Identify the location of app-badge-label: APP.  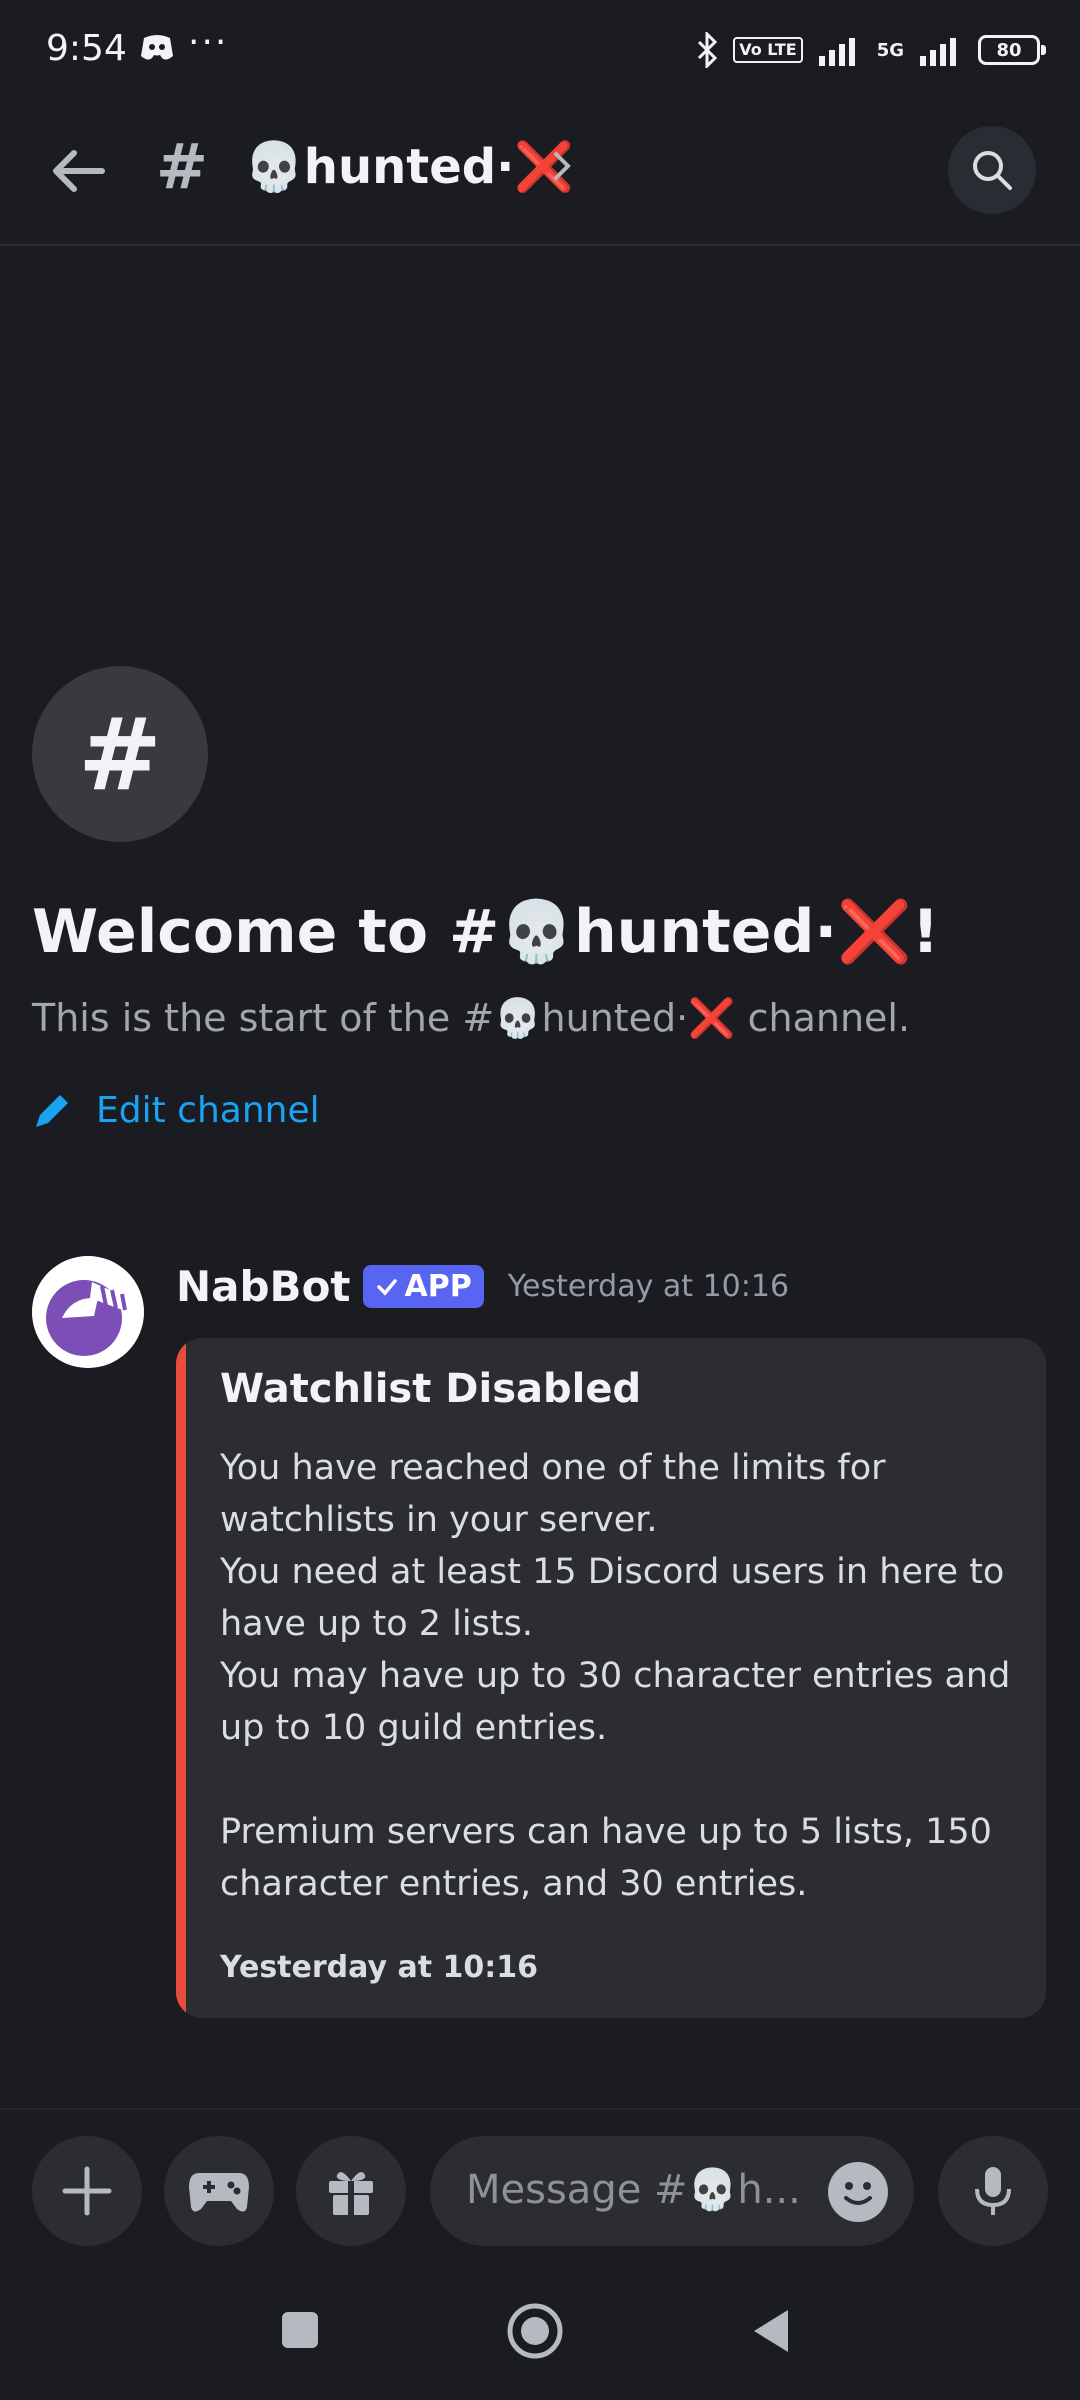
(438, 1286).